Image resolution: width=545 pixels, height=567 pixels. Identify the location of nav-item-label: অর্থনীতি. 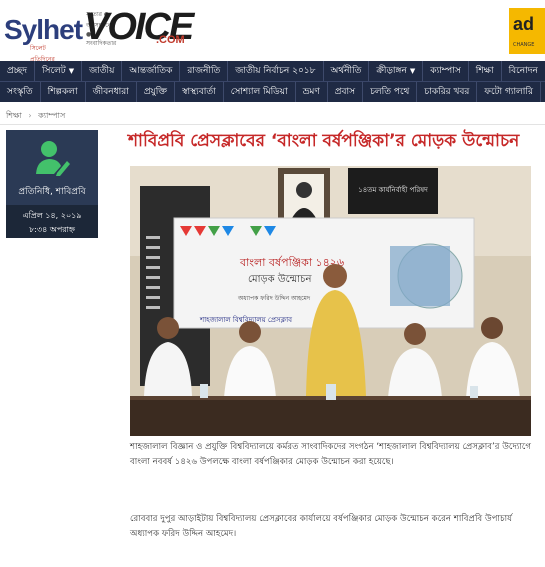
(346, 71).